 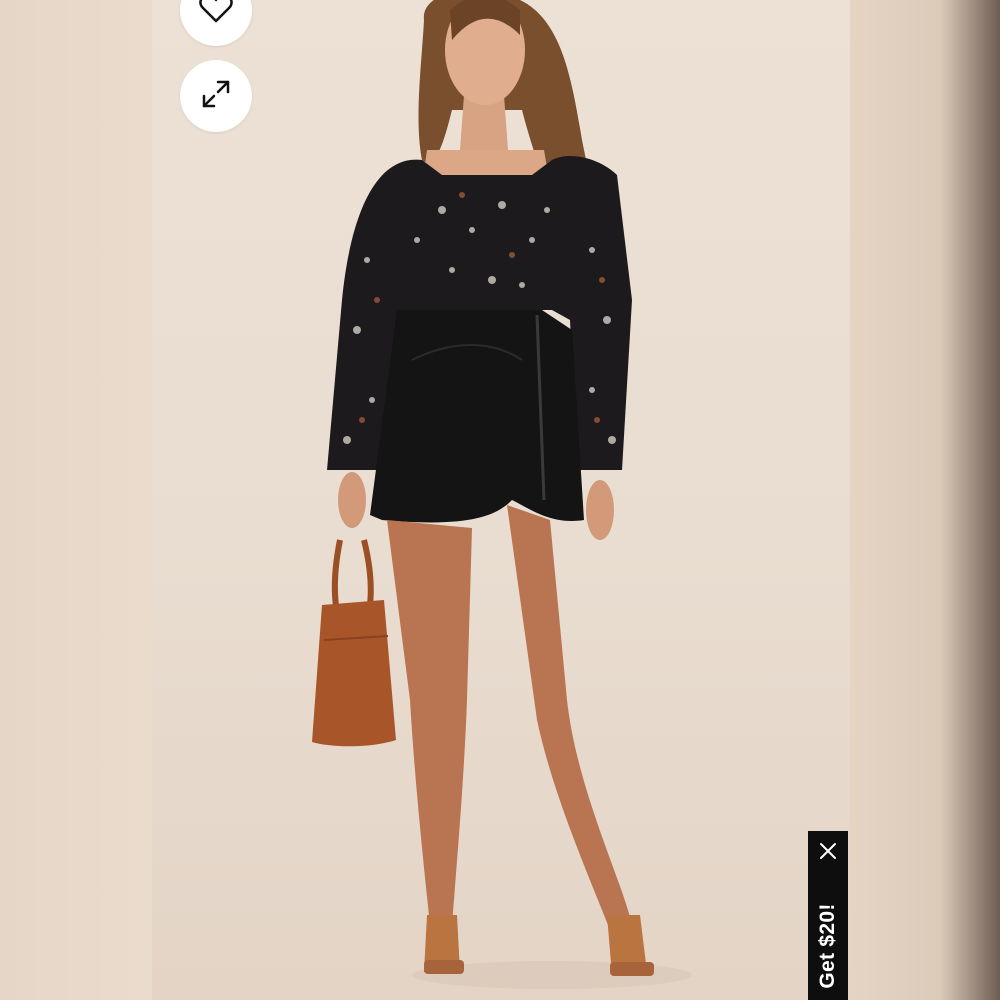 What do you see at coordinates (216, 14) in the screenshot?
I see `heart-outline-icon` at bounding box center [216, 14].